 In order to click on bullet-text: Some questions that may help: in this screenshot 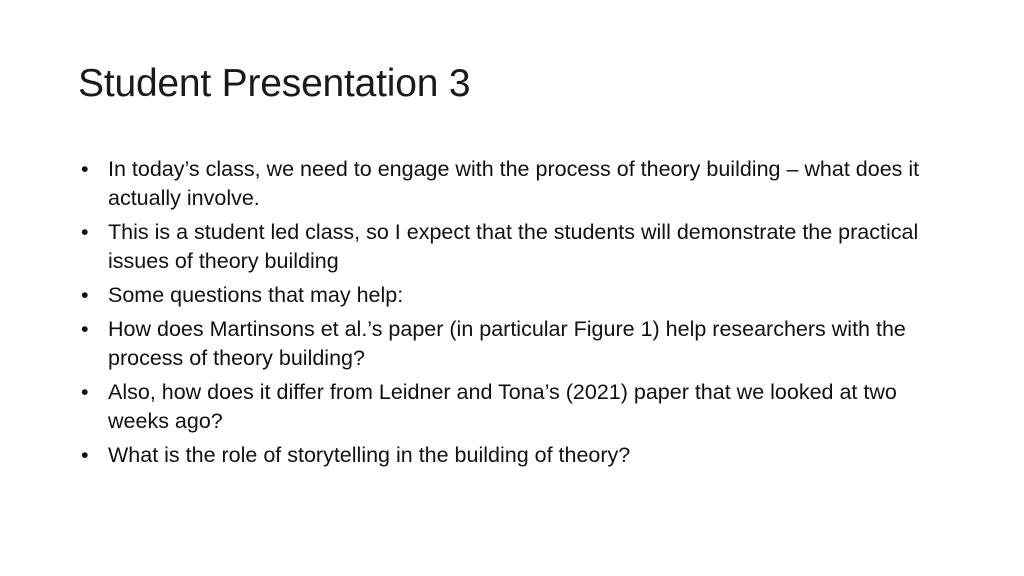, I will do `click(256, 295)`.